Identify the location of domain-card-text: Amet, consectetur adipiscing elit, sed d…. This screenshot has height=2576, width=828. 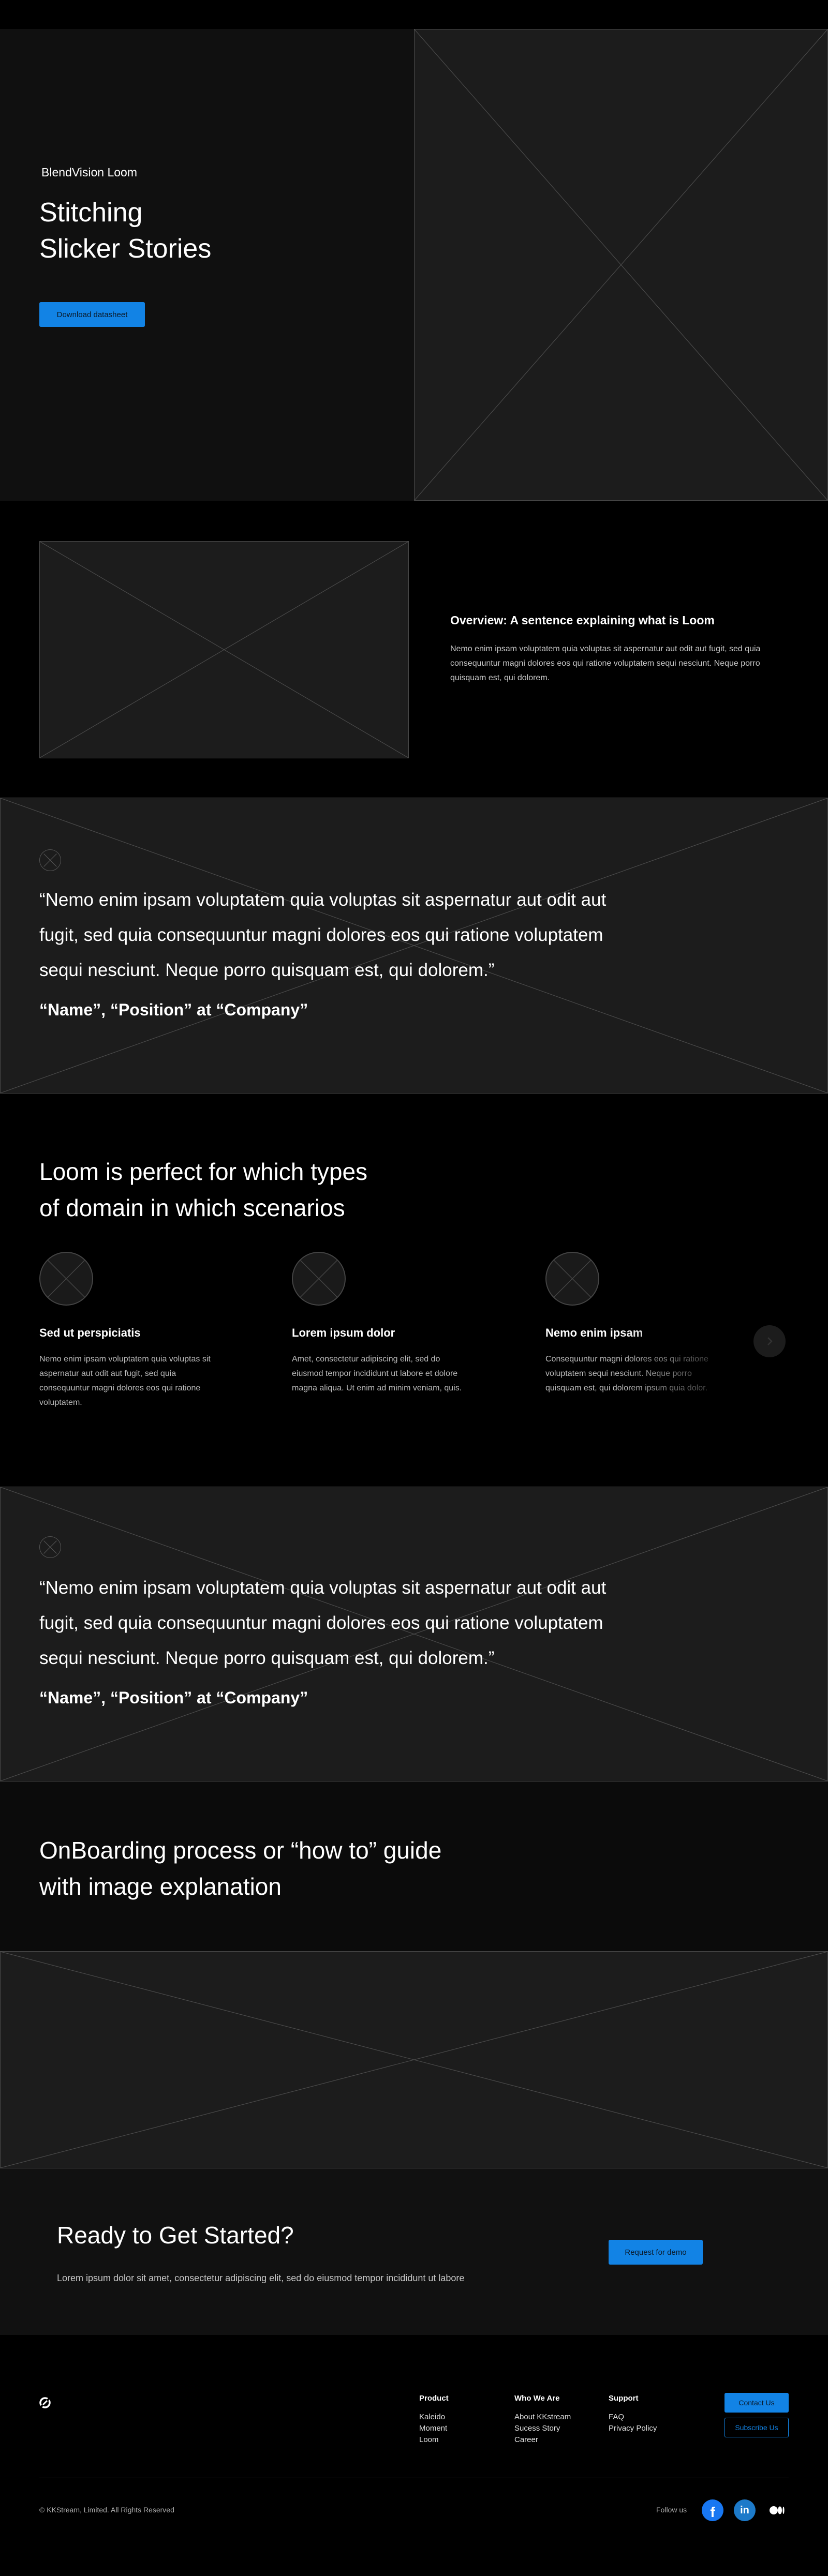
(377, 1373).